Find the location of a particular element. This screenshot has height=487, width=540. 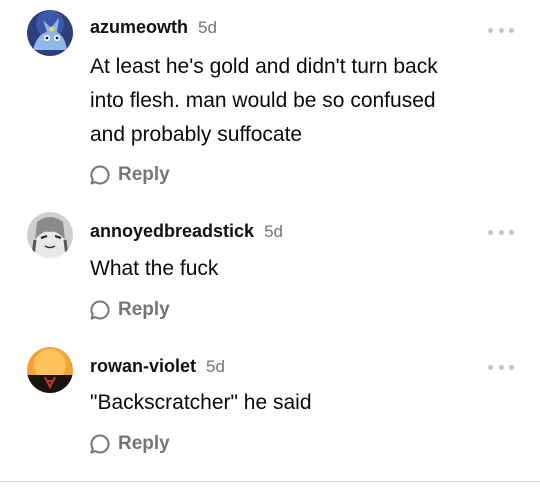

comment-line: At least he's gold and didn't turn back is located at coordinates (264, 66).